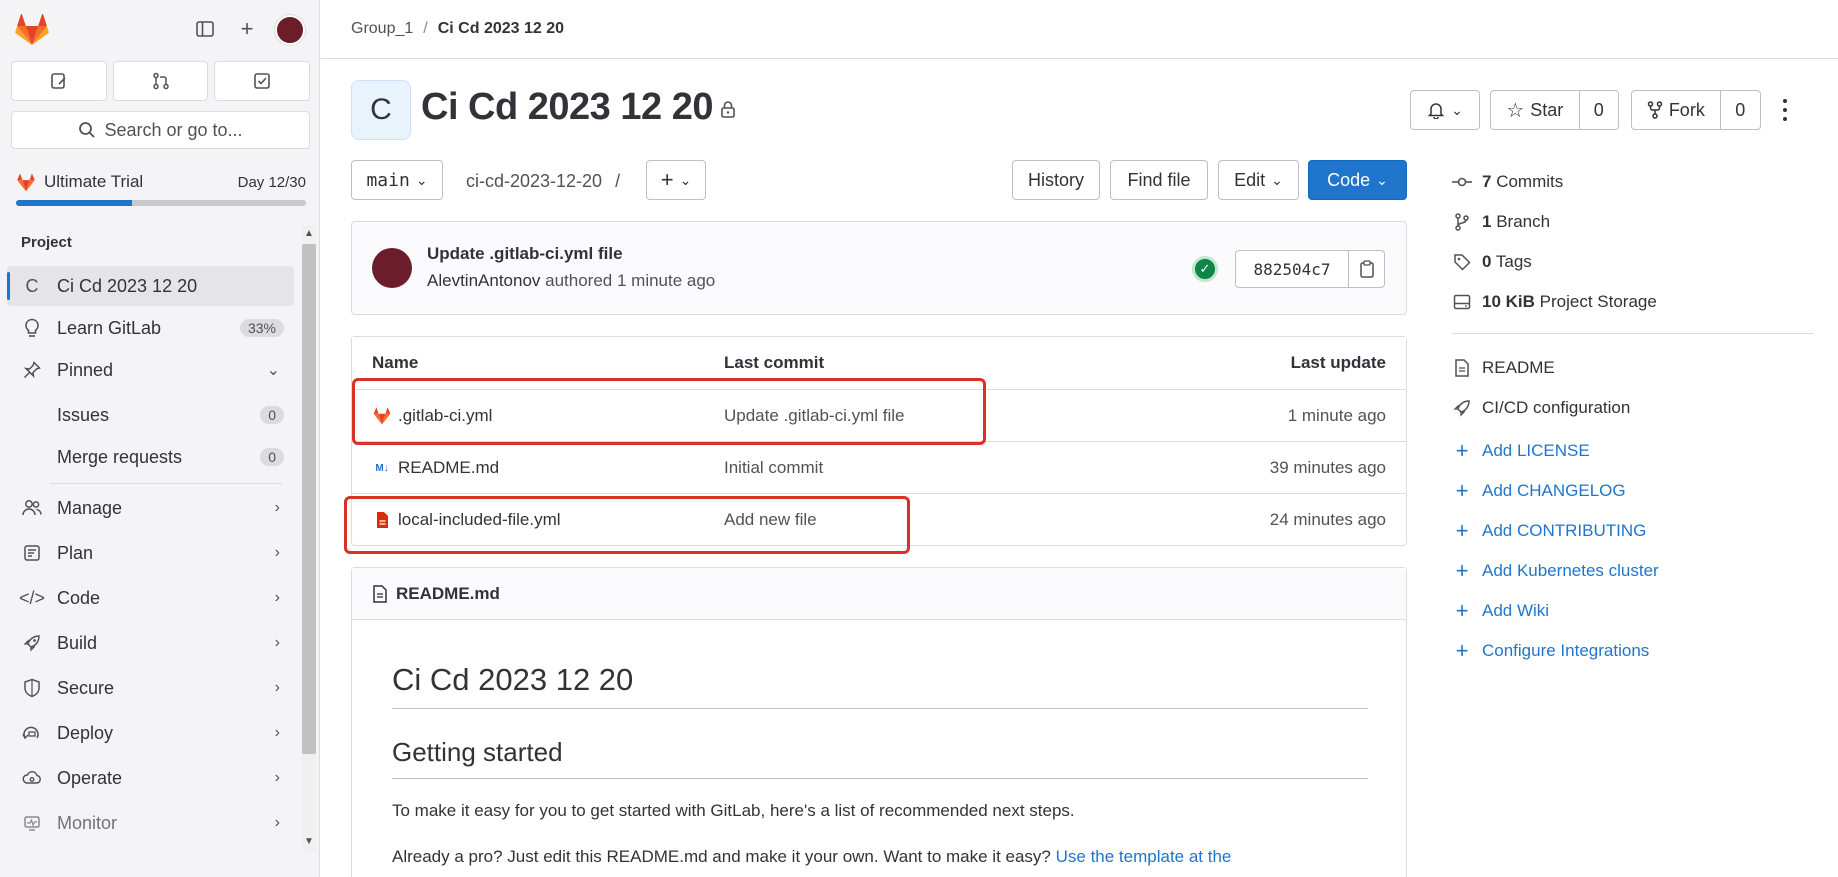  Describe the element at coordinates (382, 29) in the screenshot. I see `breadcrumb-group-link: Group_1` at that location.